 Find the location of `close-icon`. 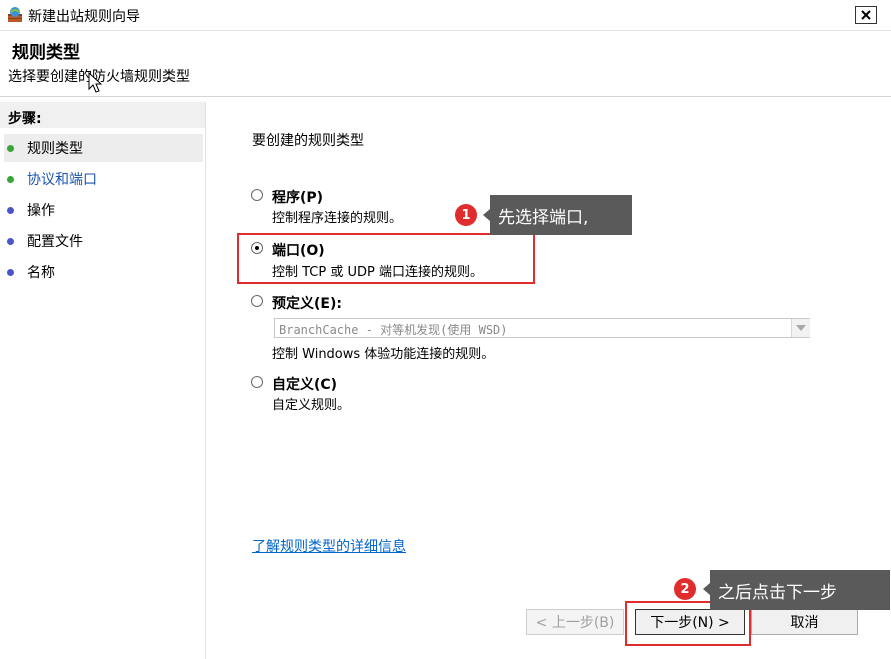

close-icon is located at coordinates (866, 15).